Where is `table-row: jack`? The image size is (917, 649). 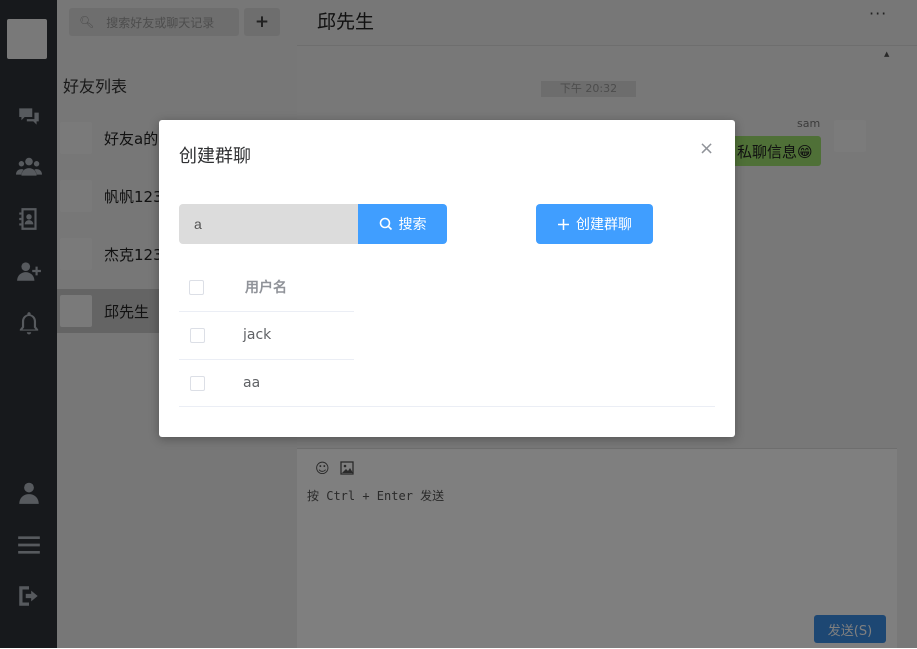
table-row: jack is located at coordinates (266, 335).